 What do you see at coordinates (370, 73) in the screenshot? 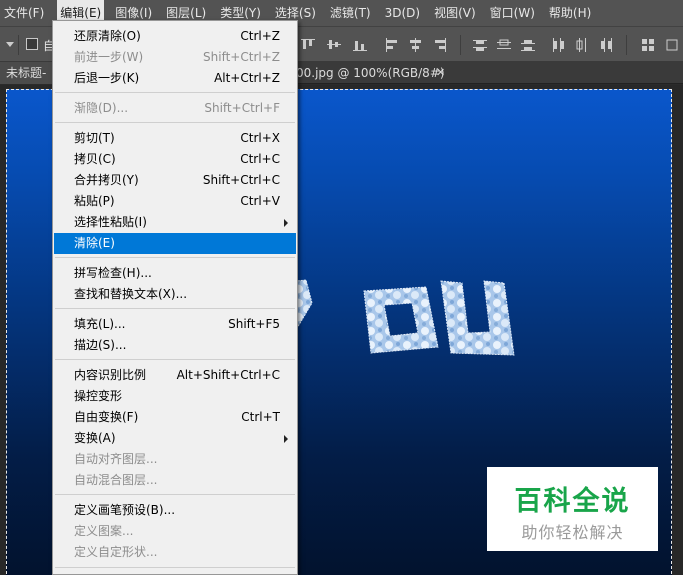
I see `document-tab-image: 00.jpg @ 100%(RGB/8#)` at bounding box center [370, 73].